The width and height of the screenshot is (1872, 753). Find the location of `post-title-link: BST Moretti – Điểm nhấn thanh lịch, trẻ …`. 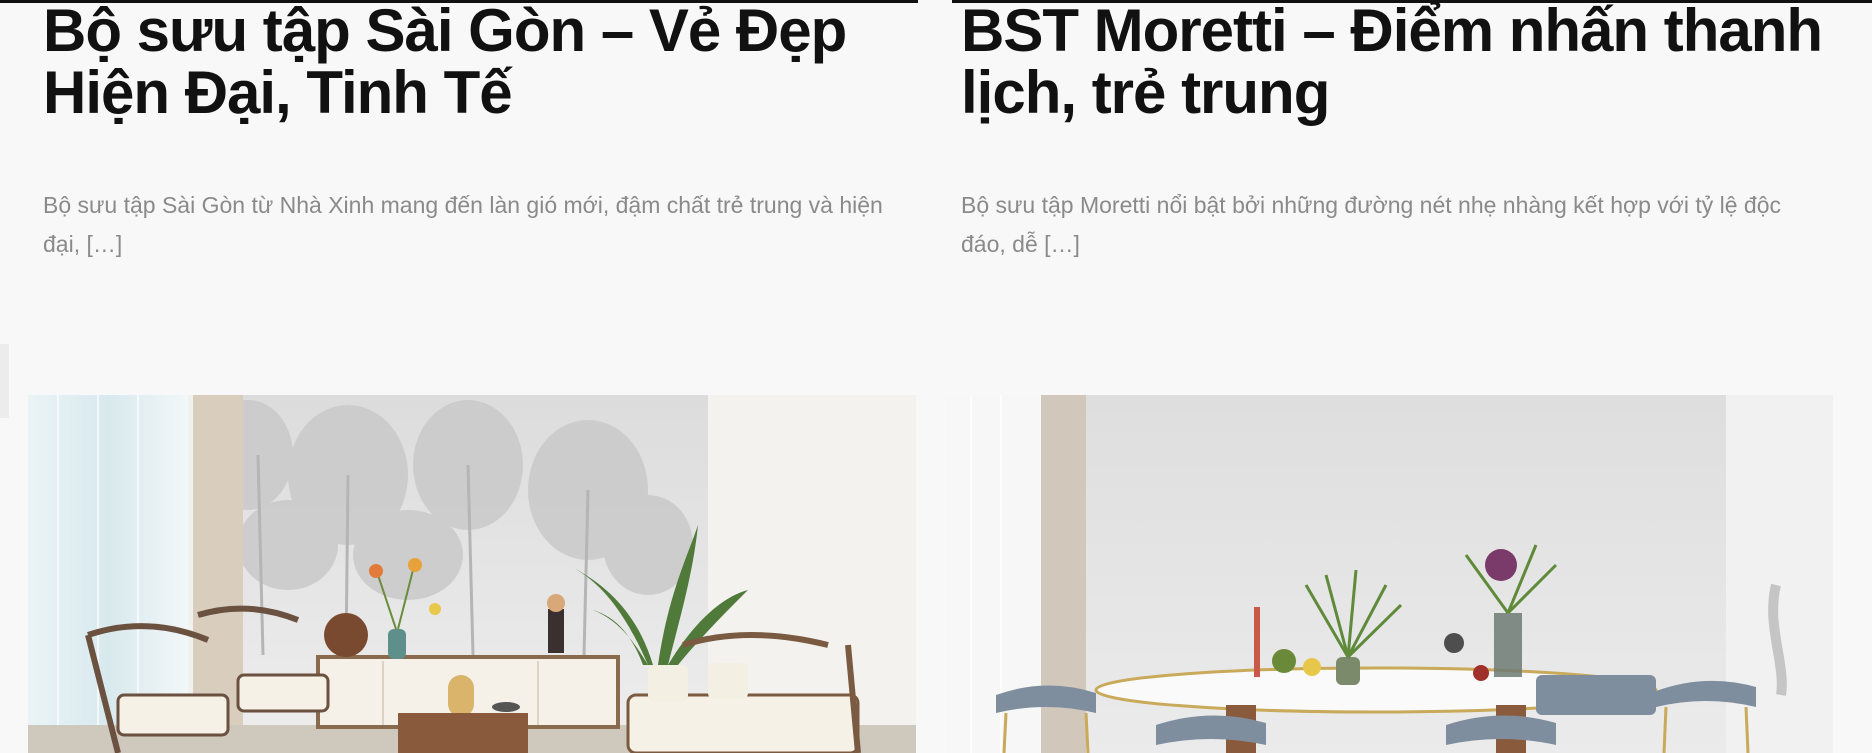

post-title-link: BST Moretti – Điểm nhấn thanh lịch, trẻ … is located at coordinates (1411, 62).